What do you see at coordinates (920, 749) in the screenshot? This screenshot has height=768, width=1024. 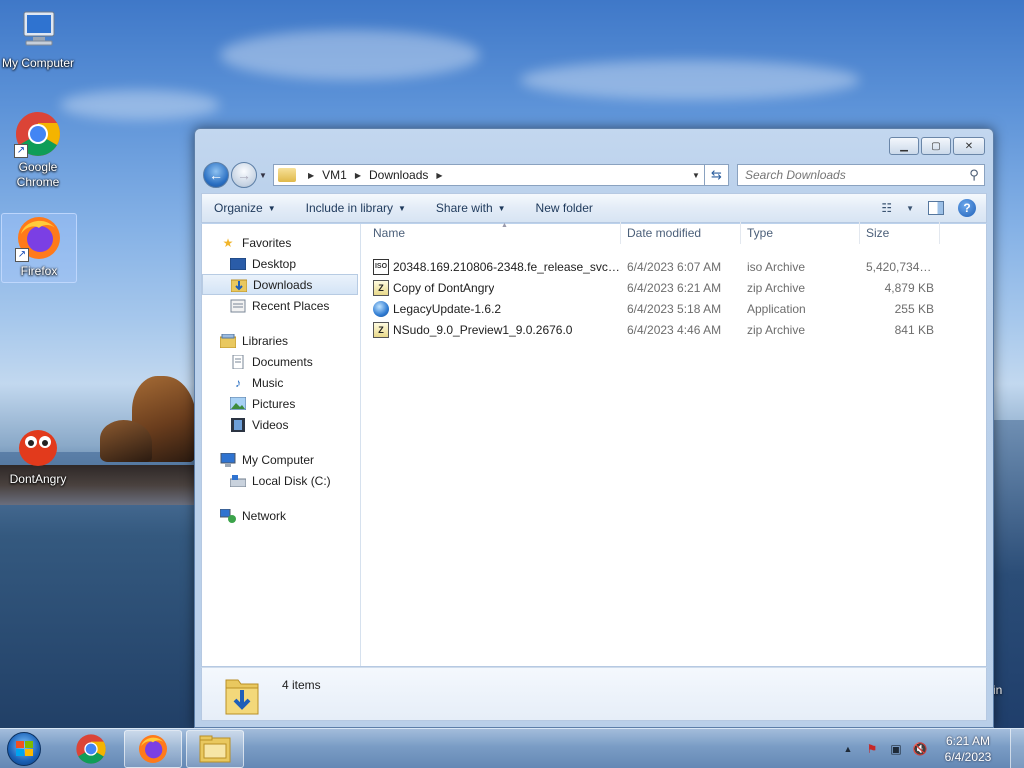 I see `volume-muted-icon: 🔇` at bounding box center [920, 749].